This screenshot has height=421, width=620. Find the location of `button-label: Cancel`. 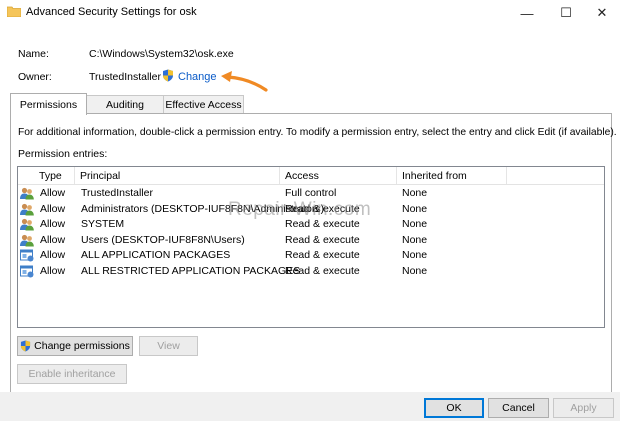

button-label: Cancel is located at coordinates (518, 408).